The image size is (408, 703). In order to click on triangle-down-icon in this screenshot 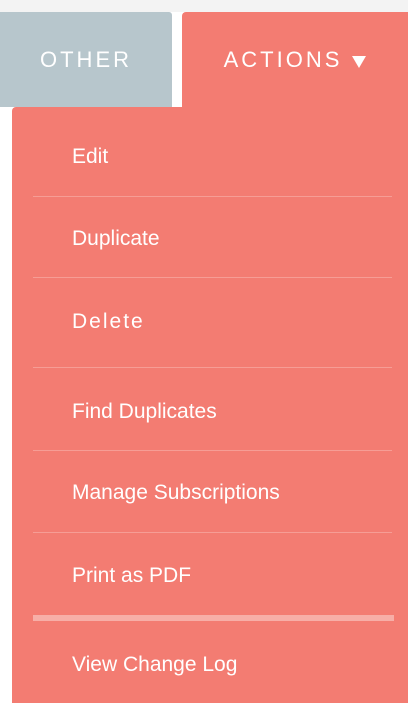, I will do `click(359, 61)`.